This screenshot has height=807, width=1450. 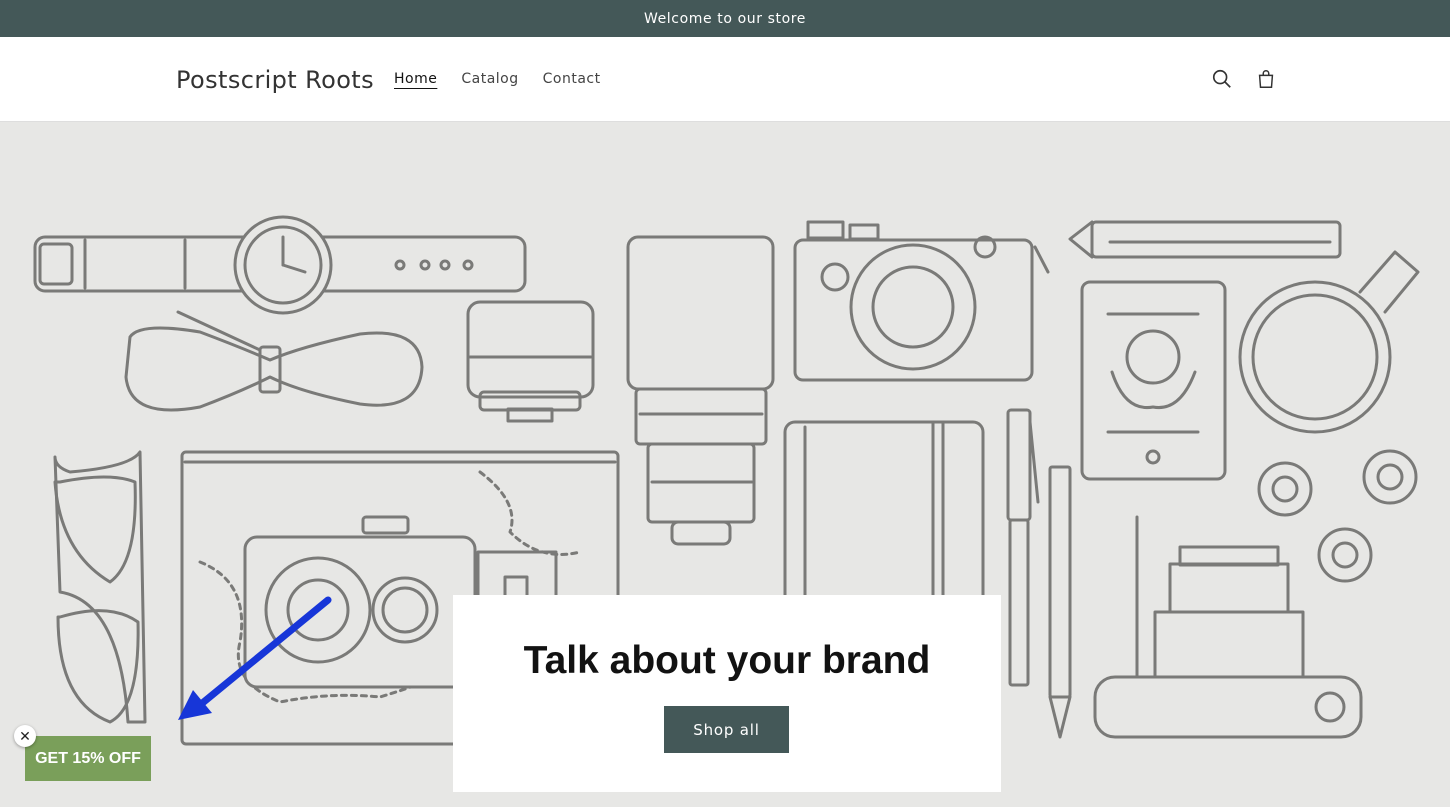 I want to click on pencil-illustration, so click(x=1205, y=239).